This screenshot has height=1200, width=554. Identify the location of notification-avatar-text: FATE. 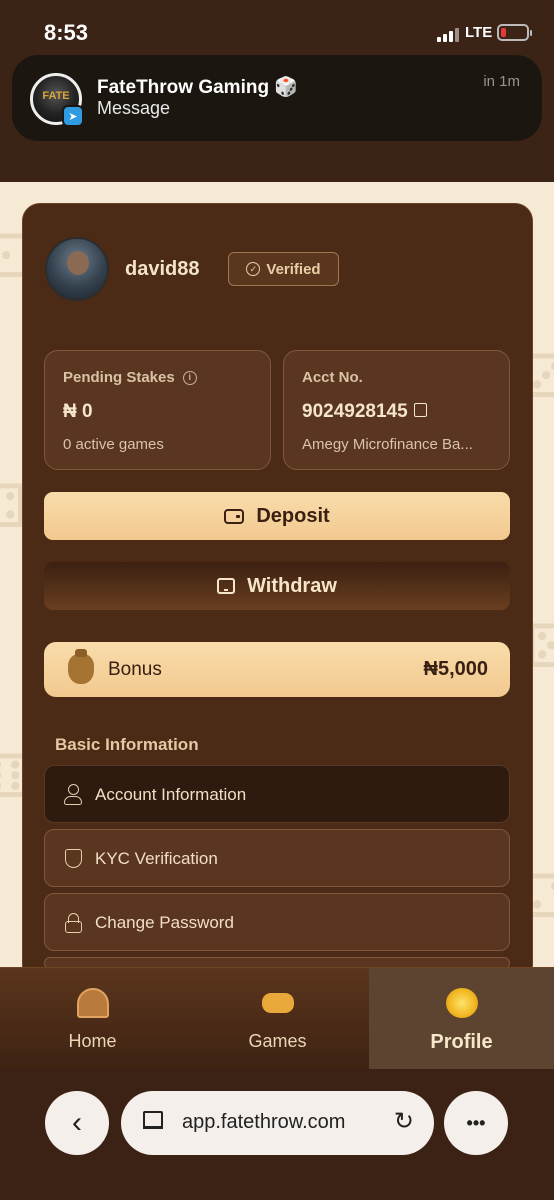
(56, 96).